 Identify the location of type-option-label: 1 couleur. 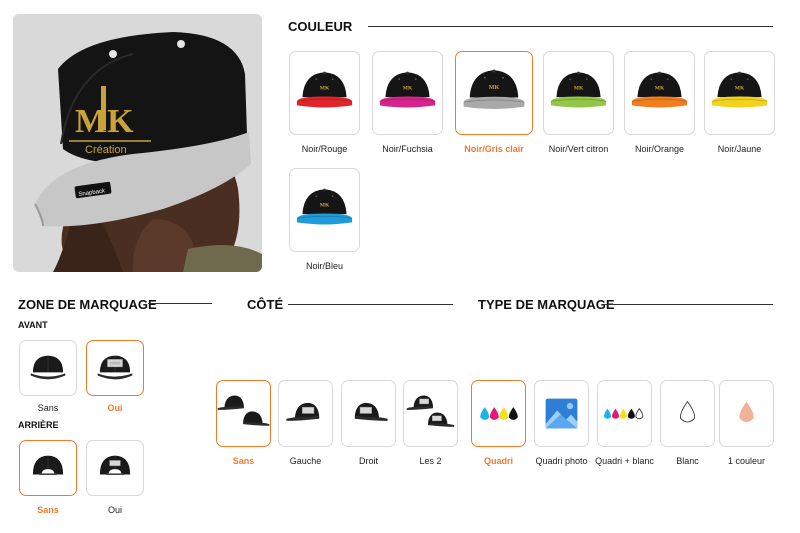
(746, 461).